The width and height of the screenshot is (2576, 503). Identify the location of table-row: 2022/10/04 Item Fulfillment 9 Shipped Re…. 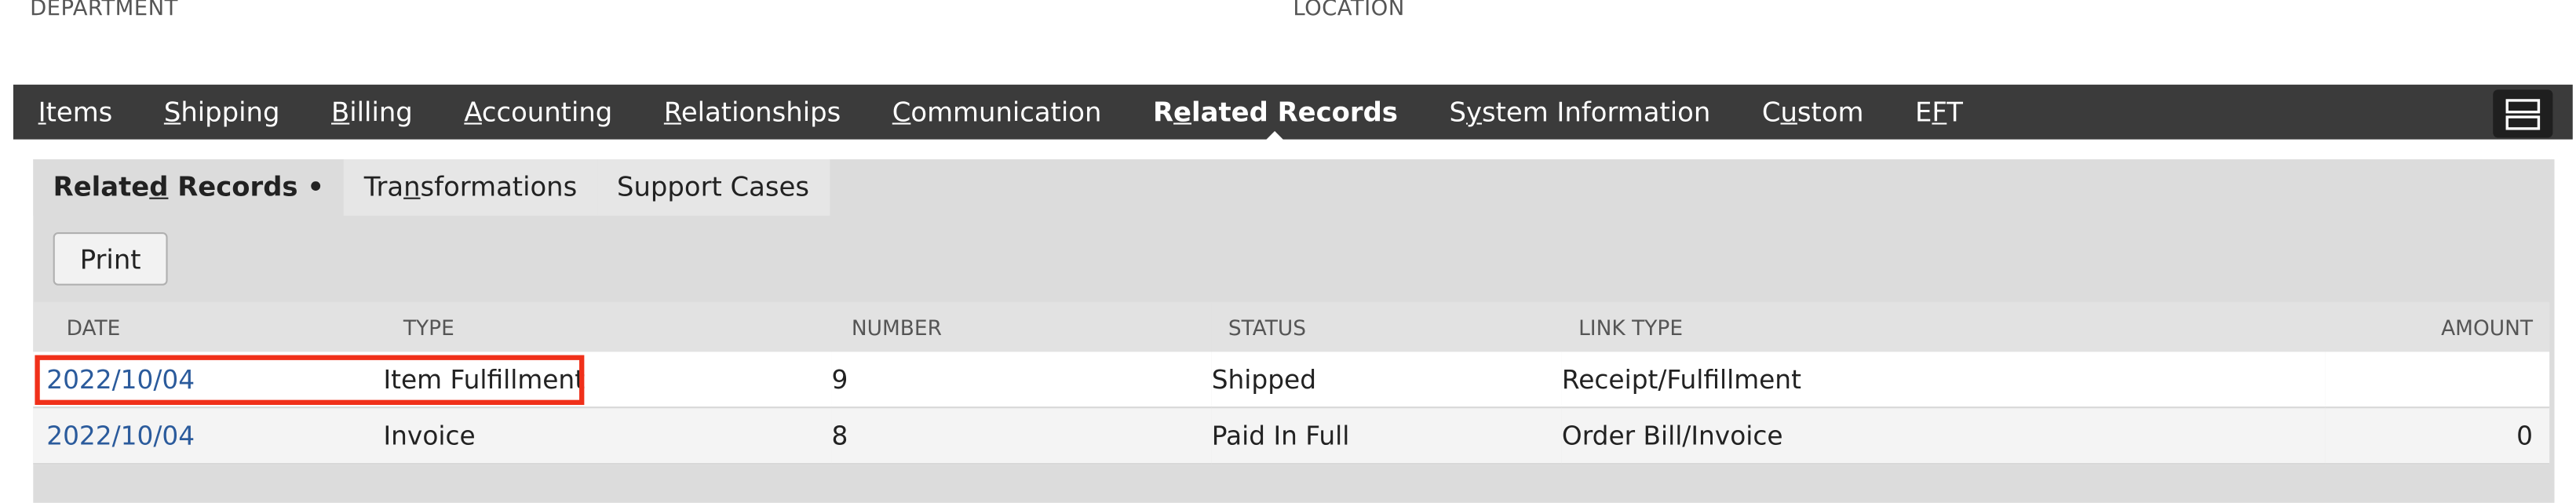
(1291, 380).